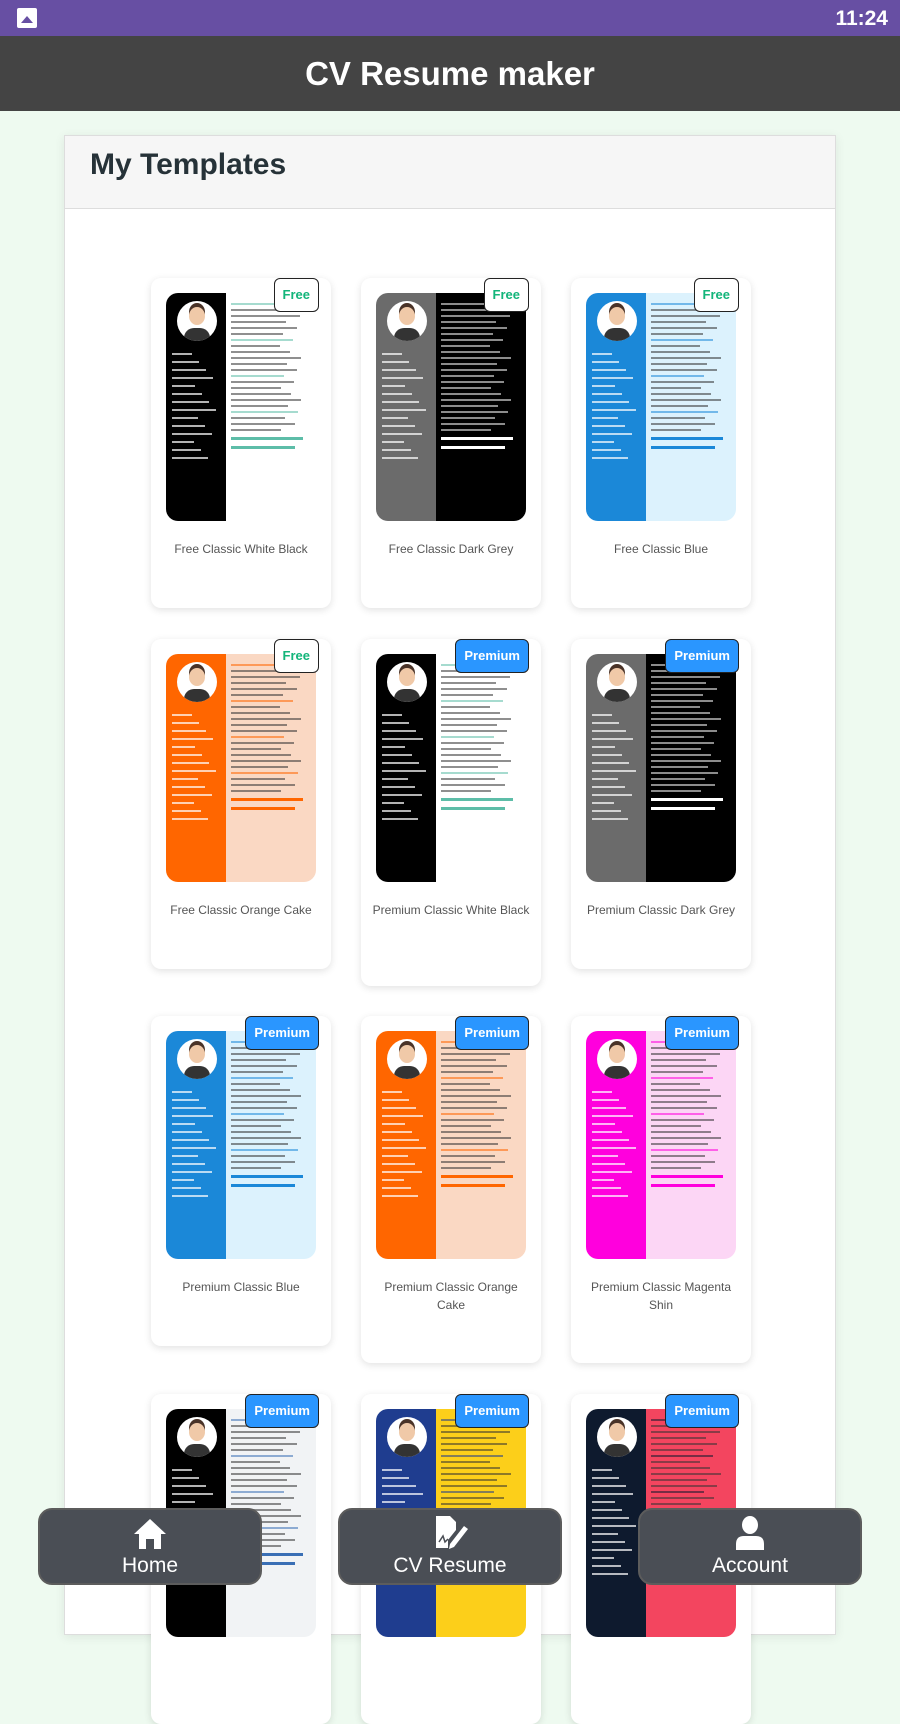 This screenshot has width=900, height=1724. I want to click on template-card: Free Free Classic Orange Cake, so click(241, 804).